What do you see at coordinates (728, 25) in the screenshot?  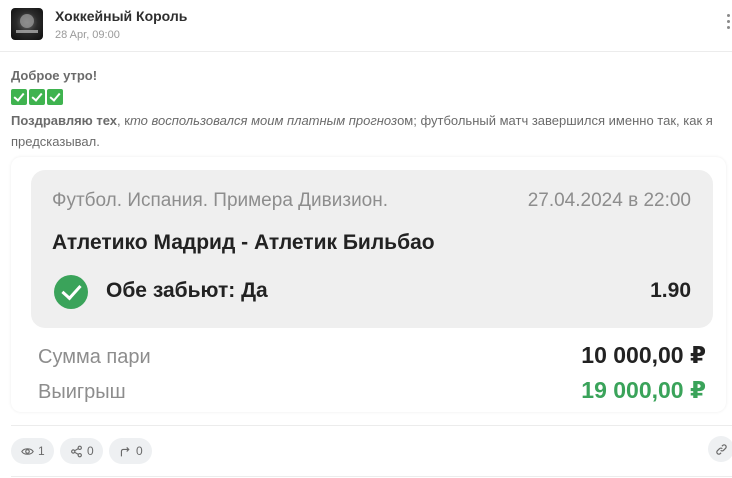 I see `kebab-menu-icon` at bounding box center [728, 25].